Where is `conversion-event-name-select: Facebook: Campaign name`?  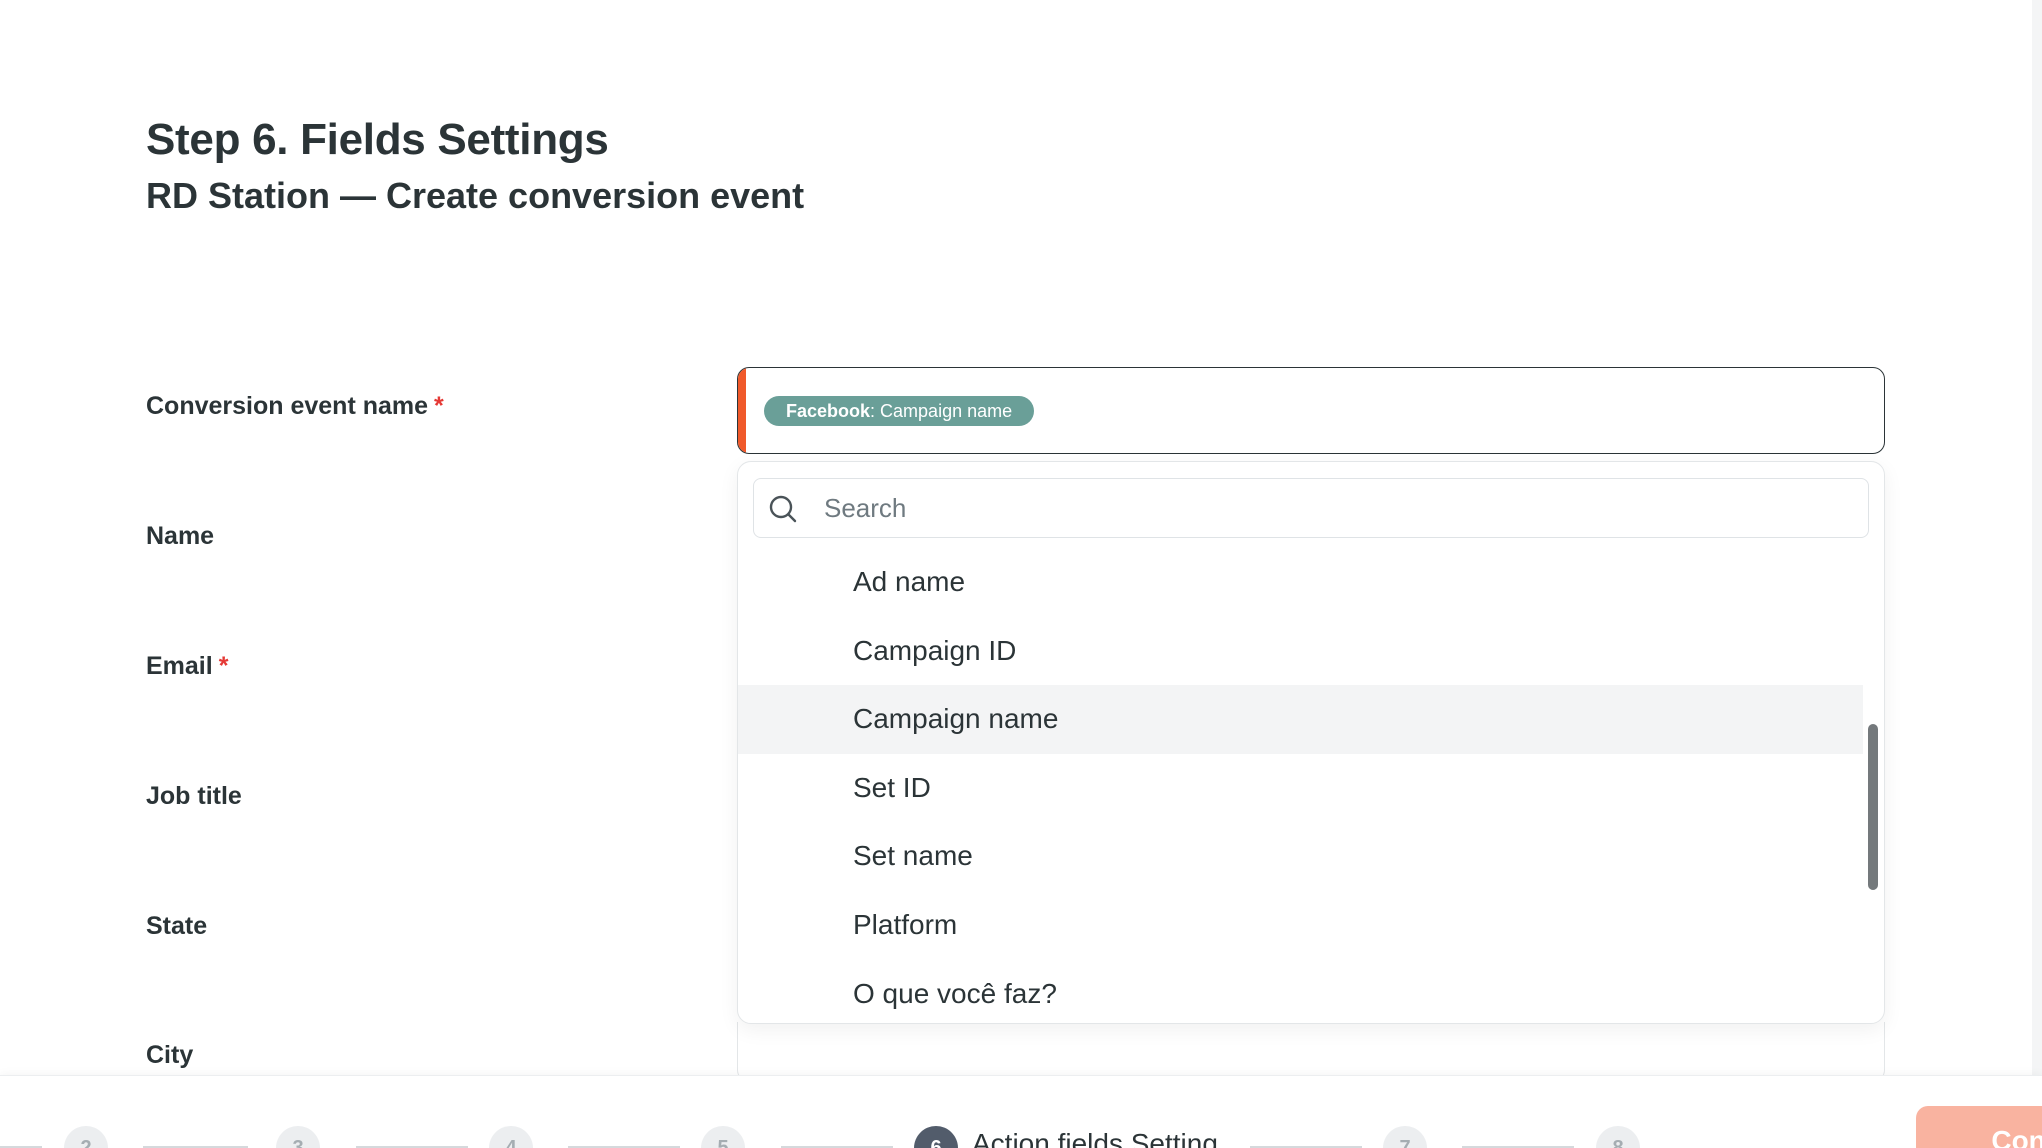 conversion-event-name-select: Facebook: Campaign name is located at coordinates (1311, 410).